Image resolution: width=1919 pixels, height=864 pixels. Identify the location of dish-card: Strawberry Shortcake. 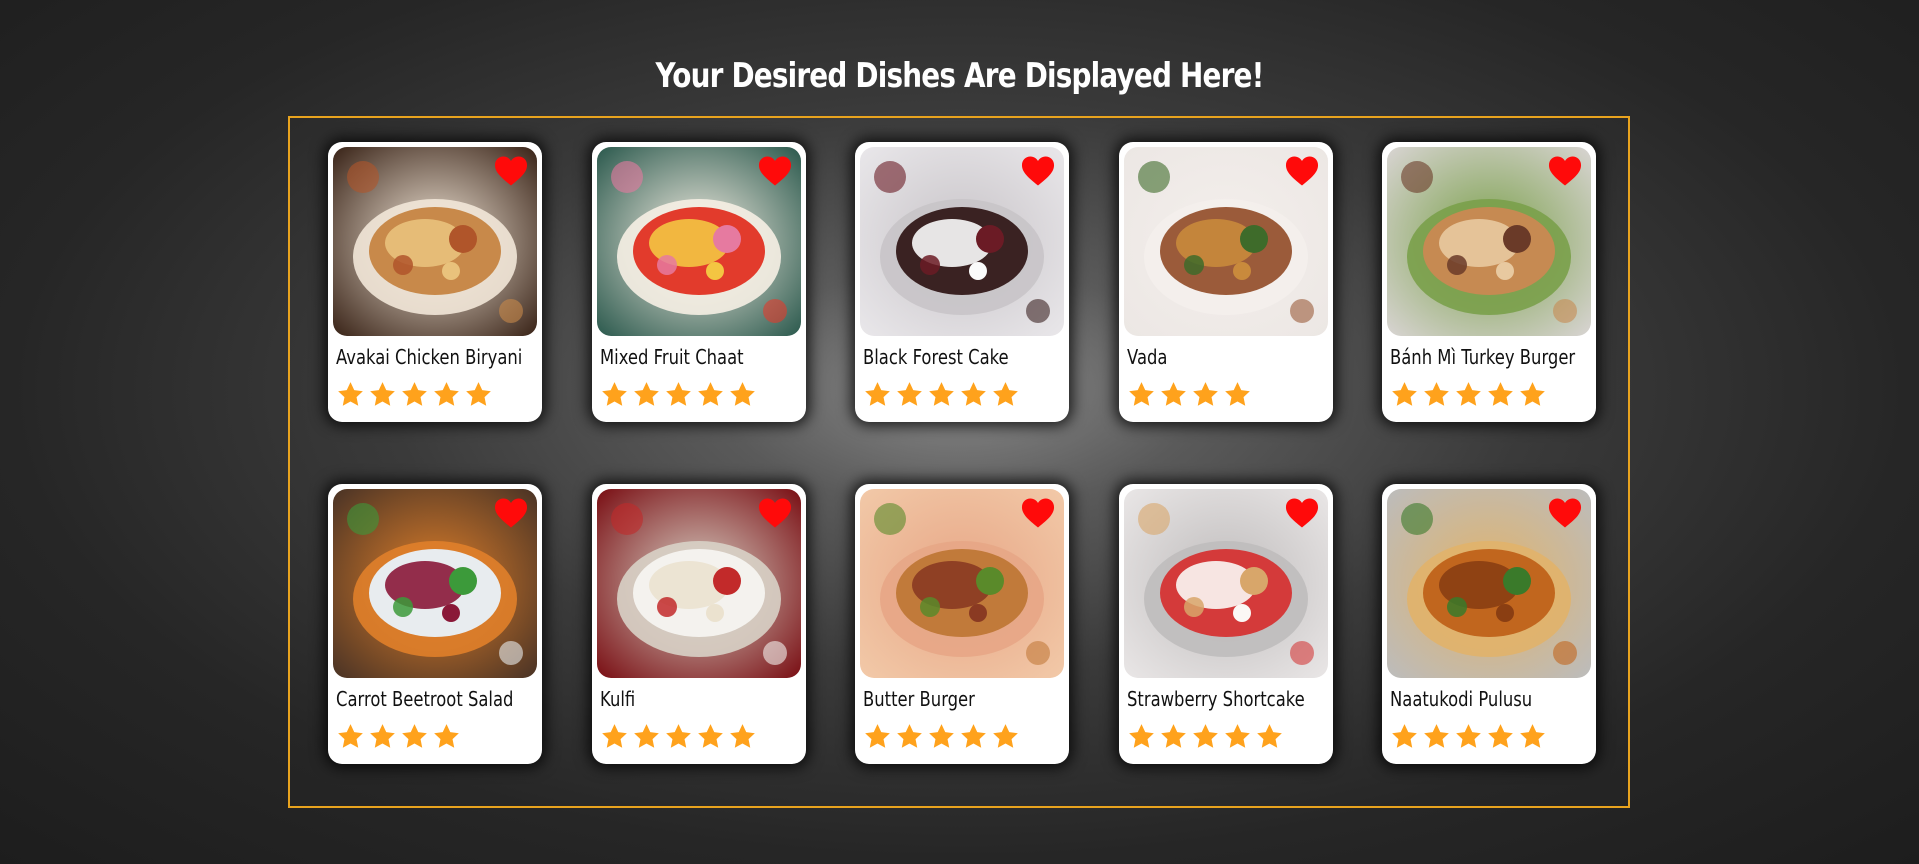
(1226, 624).